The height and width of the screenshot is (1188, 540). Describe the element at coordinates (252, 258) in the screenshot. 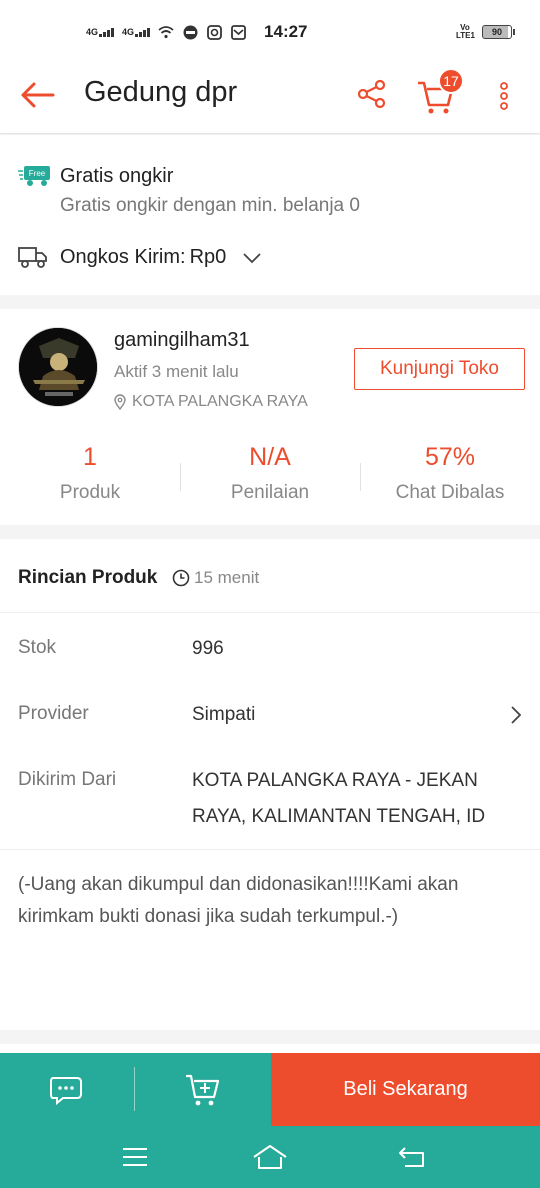

I see `chevron-down-icon` at that location.